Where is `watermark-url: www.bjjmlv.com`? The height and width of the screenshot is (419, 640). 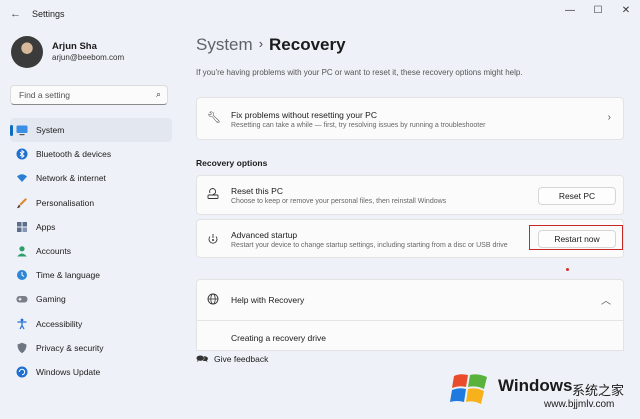
watermark-url: www.bjjmlv.com is located at coordinates (579, 404).